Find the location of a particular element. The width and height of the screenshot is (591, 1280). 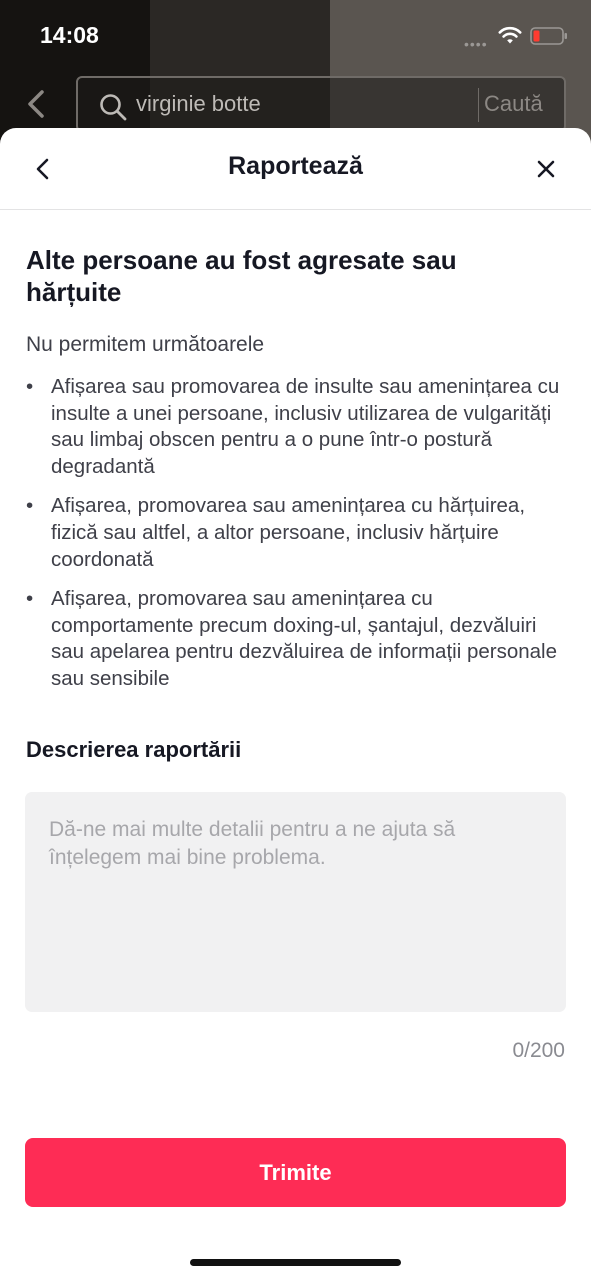

description-label: Descrierea raportării is located at coordinates (134, 749).